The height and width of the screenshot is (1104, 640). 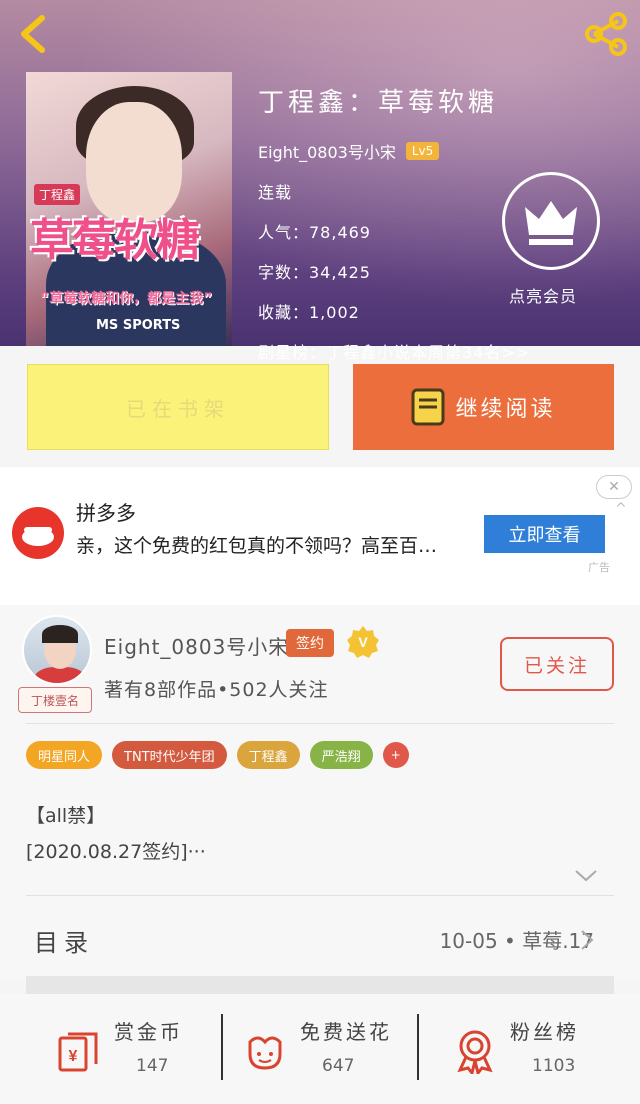 I want to click on ad-logo, so click(x=38, y=533).